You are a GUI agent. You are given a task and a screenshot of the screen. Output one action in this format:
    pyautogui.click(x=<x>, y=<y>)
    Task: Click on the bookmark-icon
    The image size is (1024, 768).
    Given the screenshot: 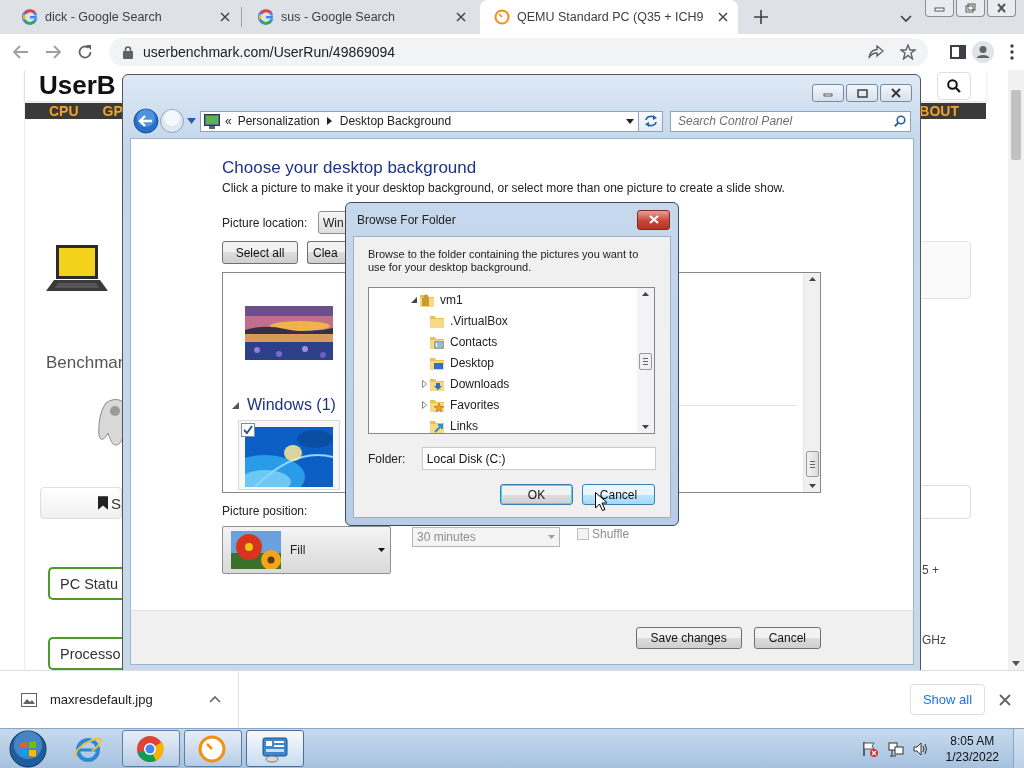 What is the action you would take?
    pyautogui.click(x=103, y=503)
    